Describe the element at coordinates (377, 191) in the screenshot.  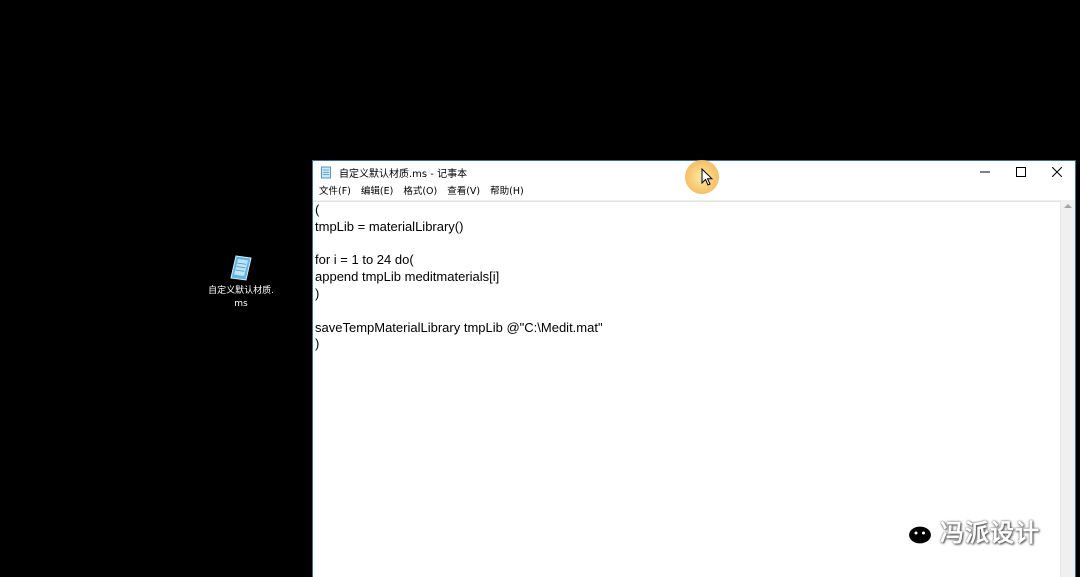
I see `menu-edit: 编辑(E)` at that location.